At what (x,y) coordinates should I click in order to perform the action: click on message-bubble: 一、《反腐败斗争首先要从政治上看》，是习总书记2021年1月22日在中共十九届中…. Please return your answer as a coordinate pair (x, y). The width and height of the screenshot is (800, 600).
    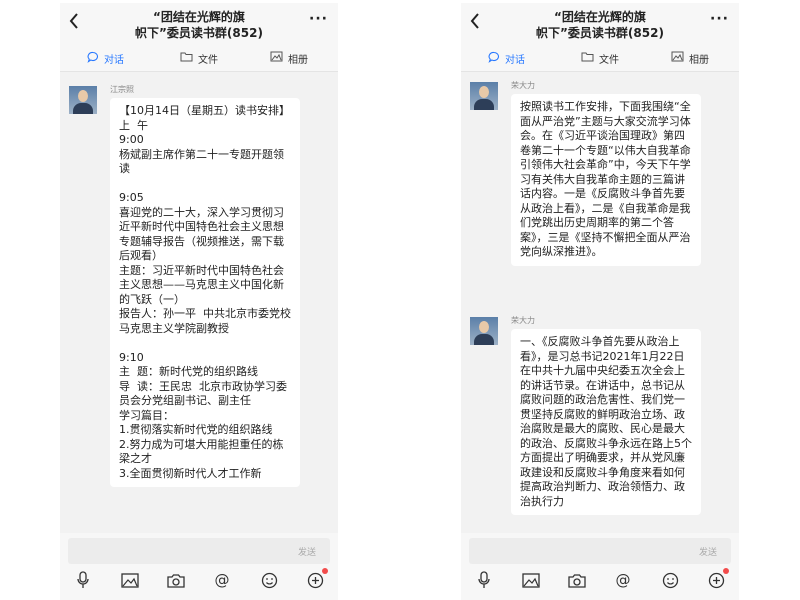
    Looking at the image, I should click on (606, 422).